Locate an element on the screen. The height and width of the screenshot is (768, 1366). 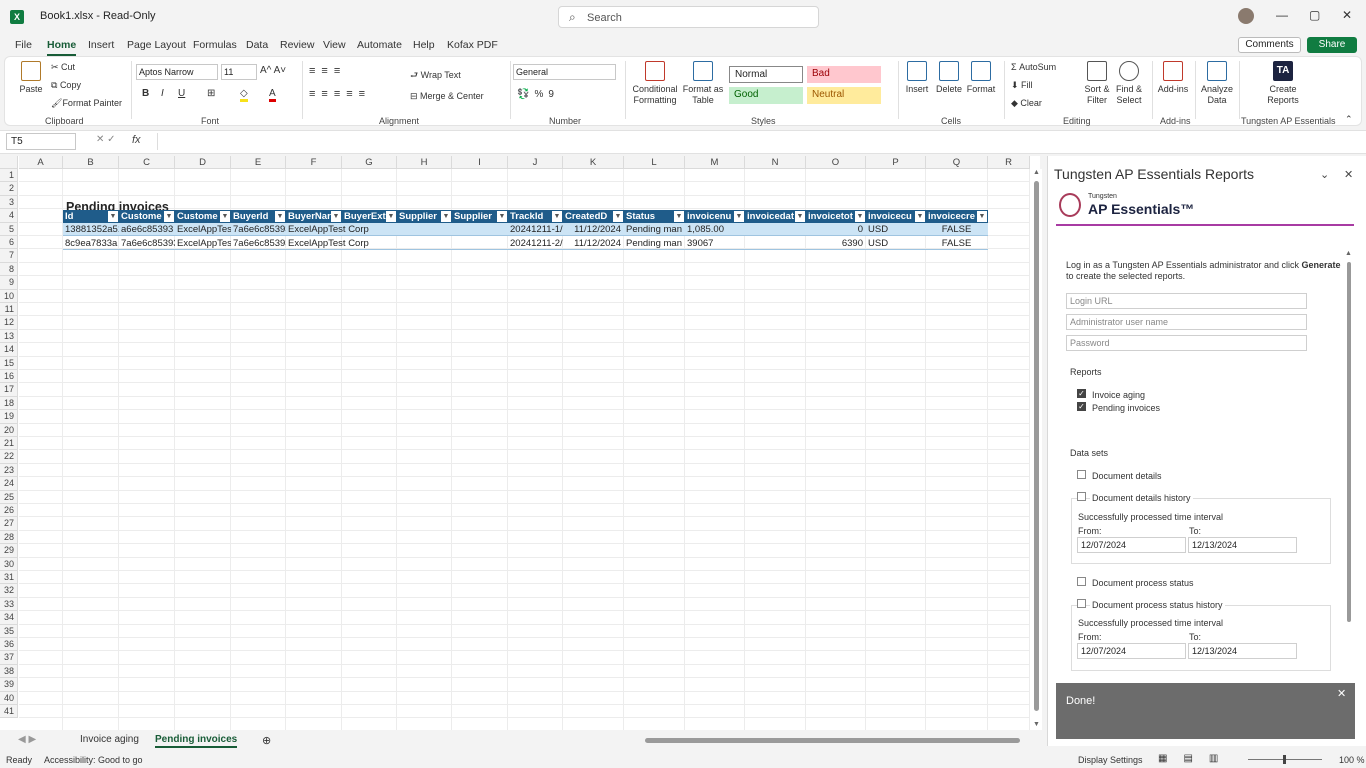
row-header: 1 is located at coordinates (9, 176).